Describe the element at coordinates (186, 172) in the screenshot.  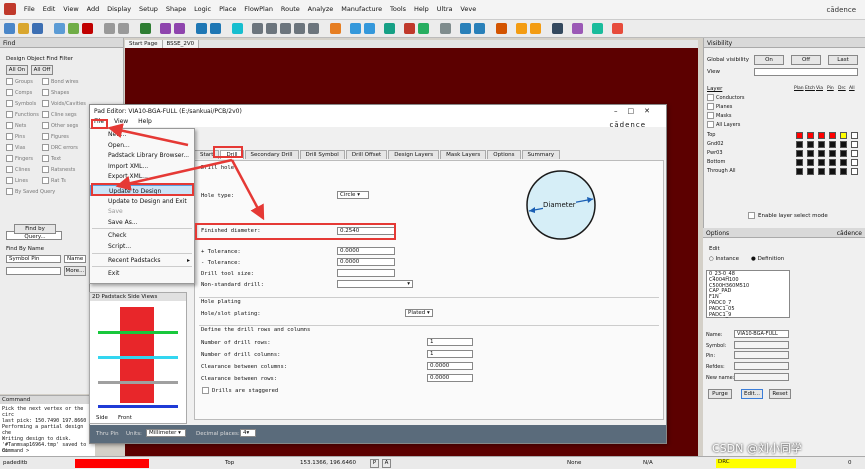
I see `annotation-arrows` at that location.